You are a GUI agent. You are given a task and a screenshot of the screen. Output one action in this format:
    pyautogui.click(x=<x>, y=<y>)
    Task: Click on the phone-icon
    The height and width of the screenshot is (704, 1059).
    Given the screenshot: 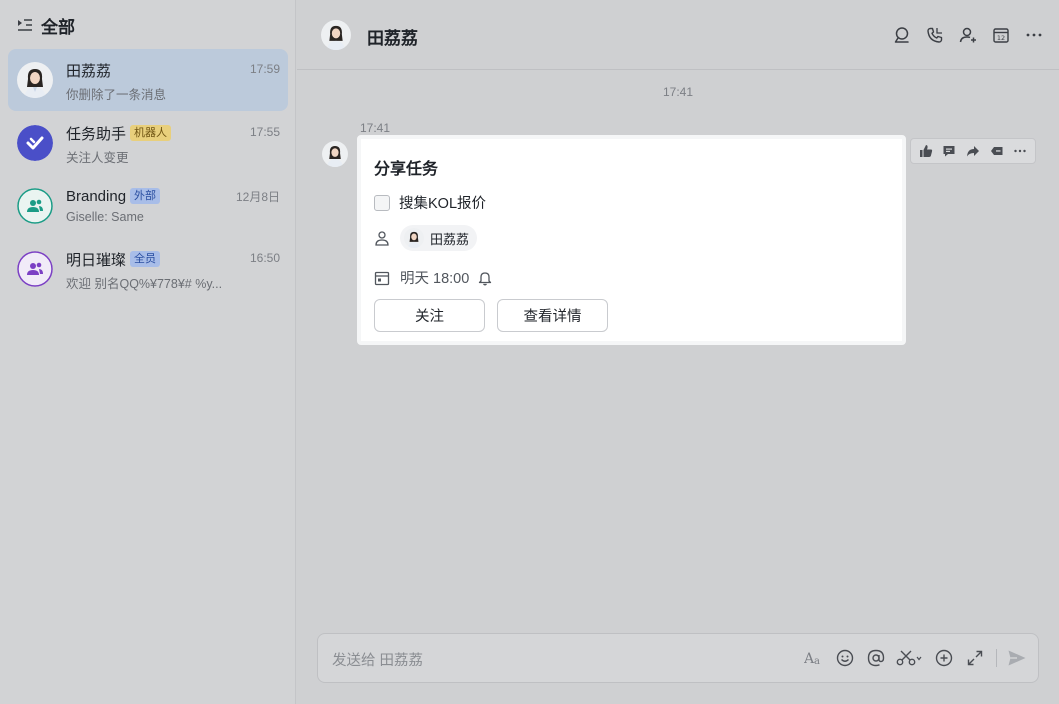 What is the action you would take?
    pyautogui.click(x=935, y=35)
    